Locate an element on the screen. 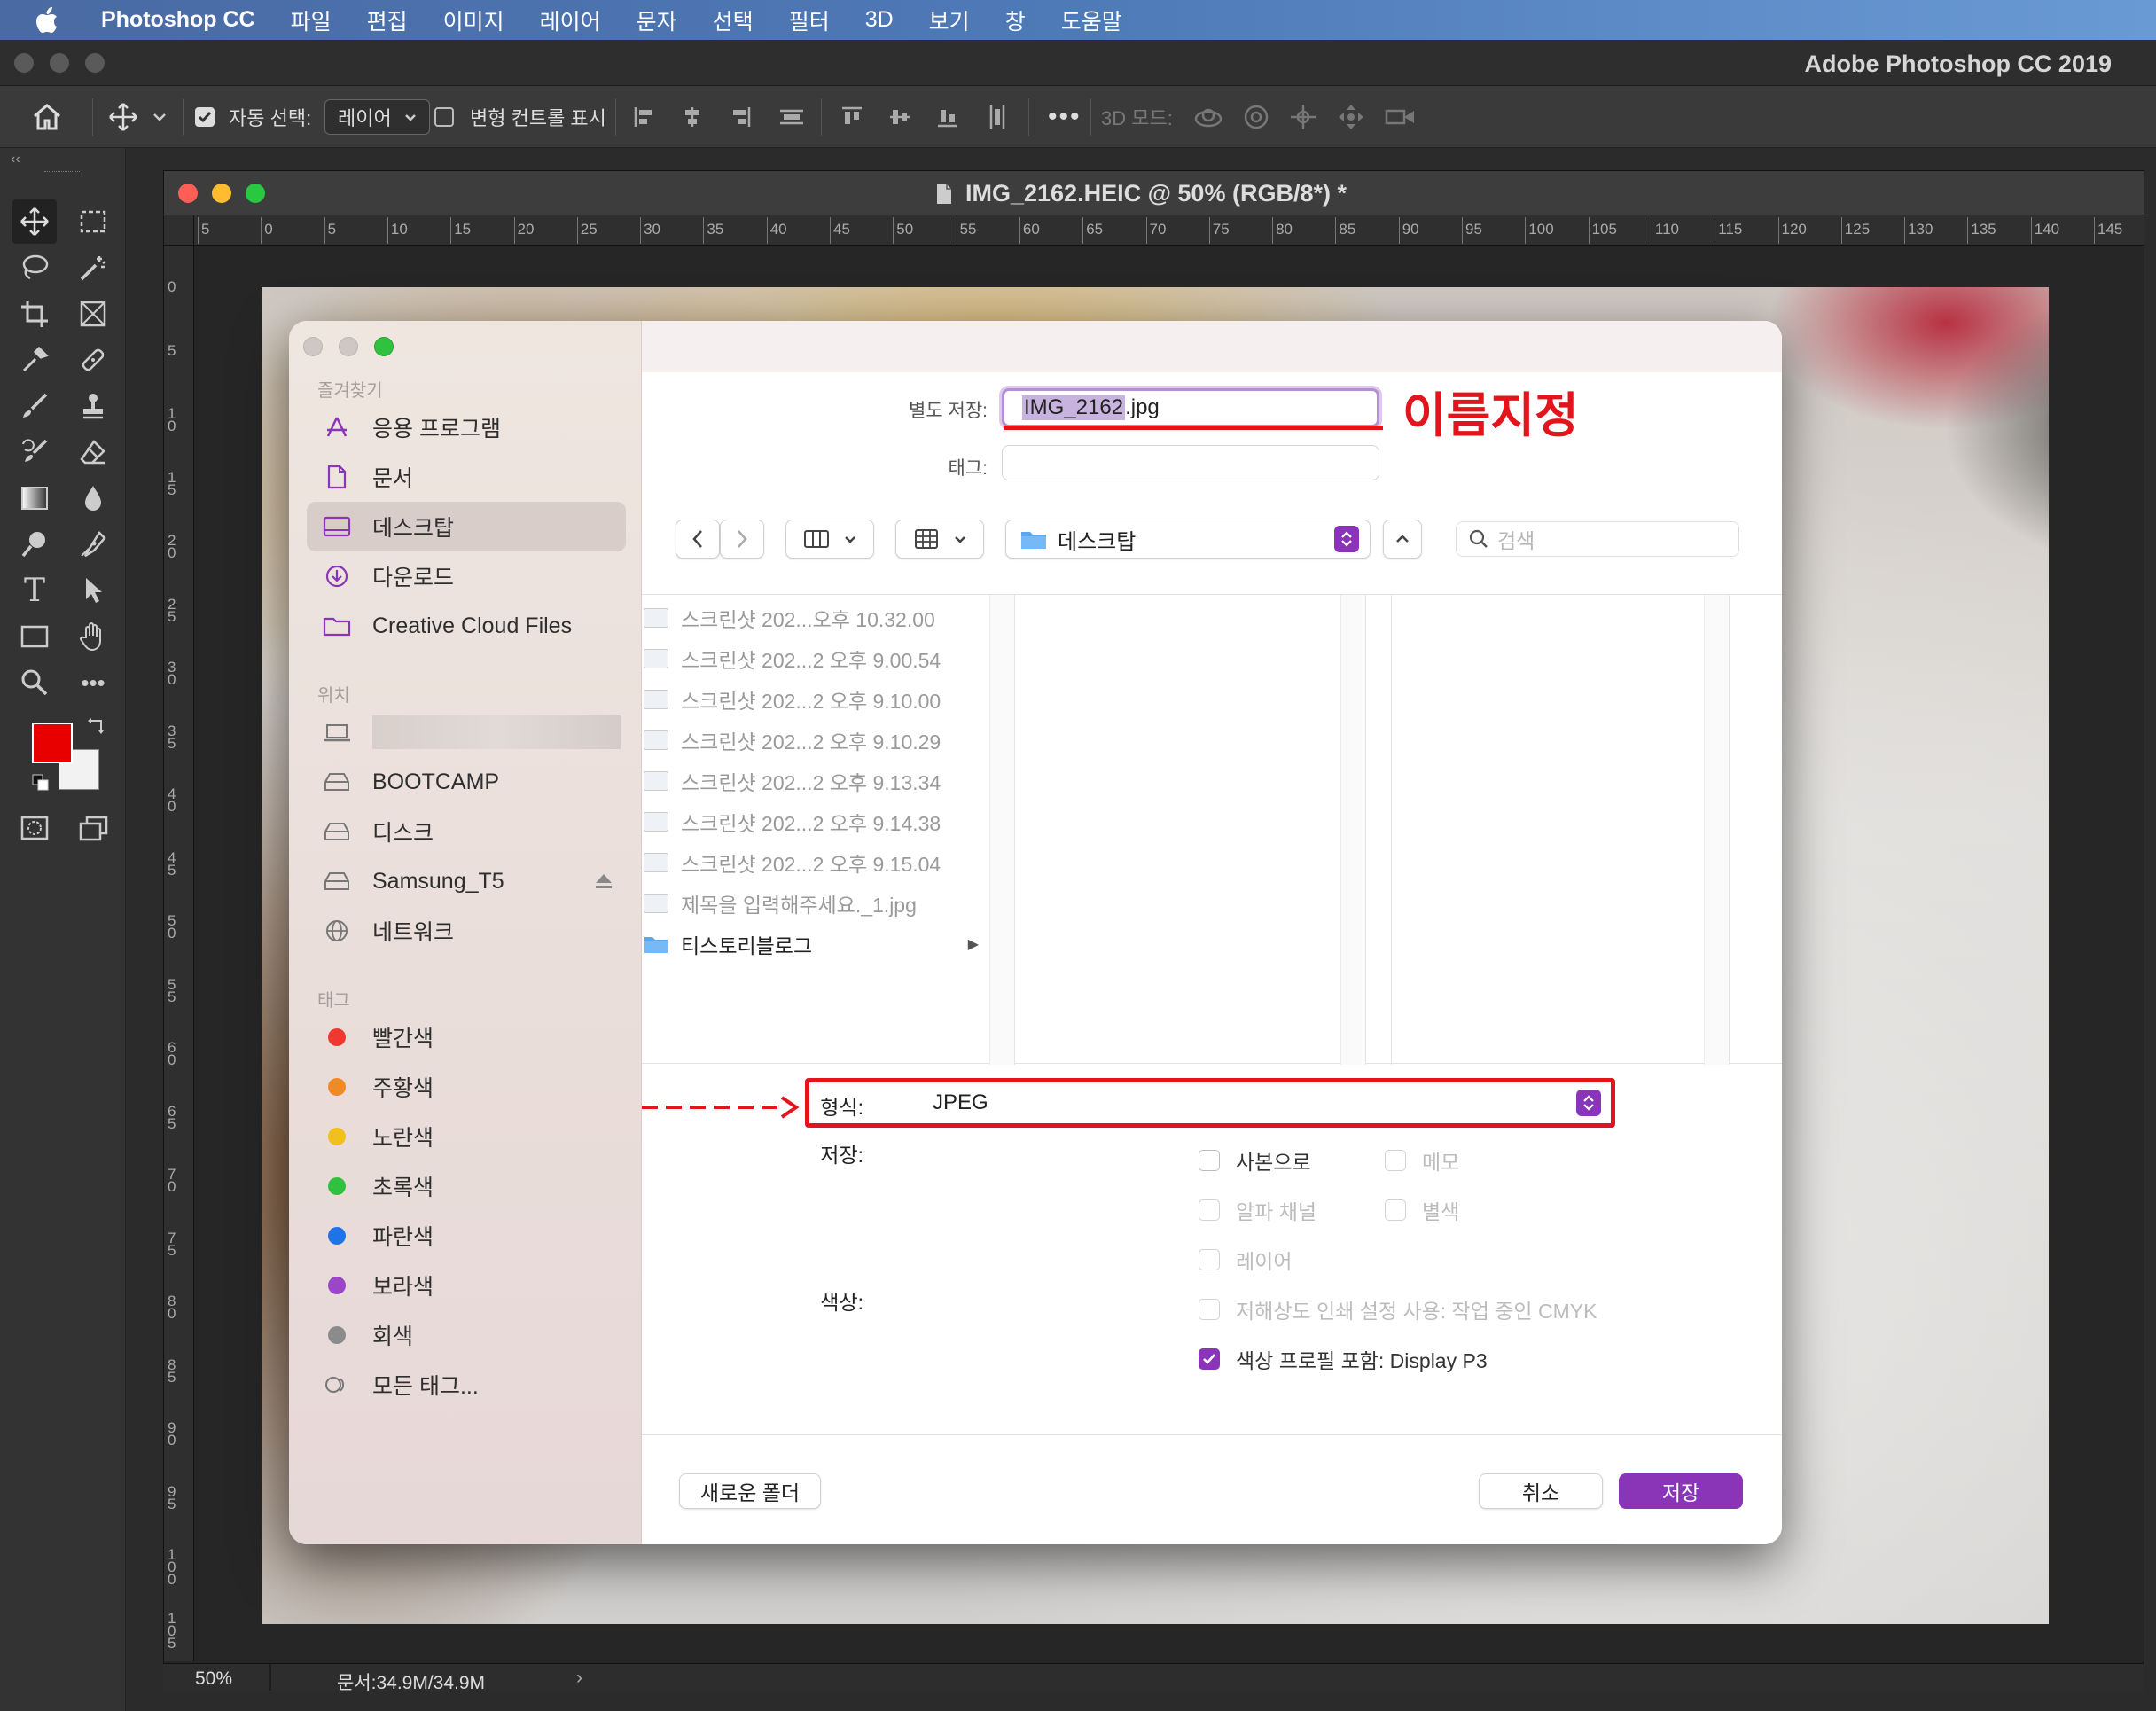 This screenshot has height=1711, width=2156. chevron-down-icon is located at coordinates (159, 117).